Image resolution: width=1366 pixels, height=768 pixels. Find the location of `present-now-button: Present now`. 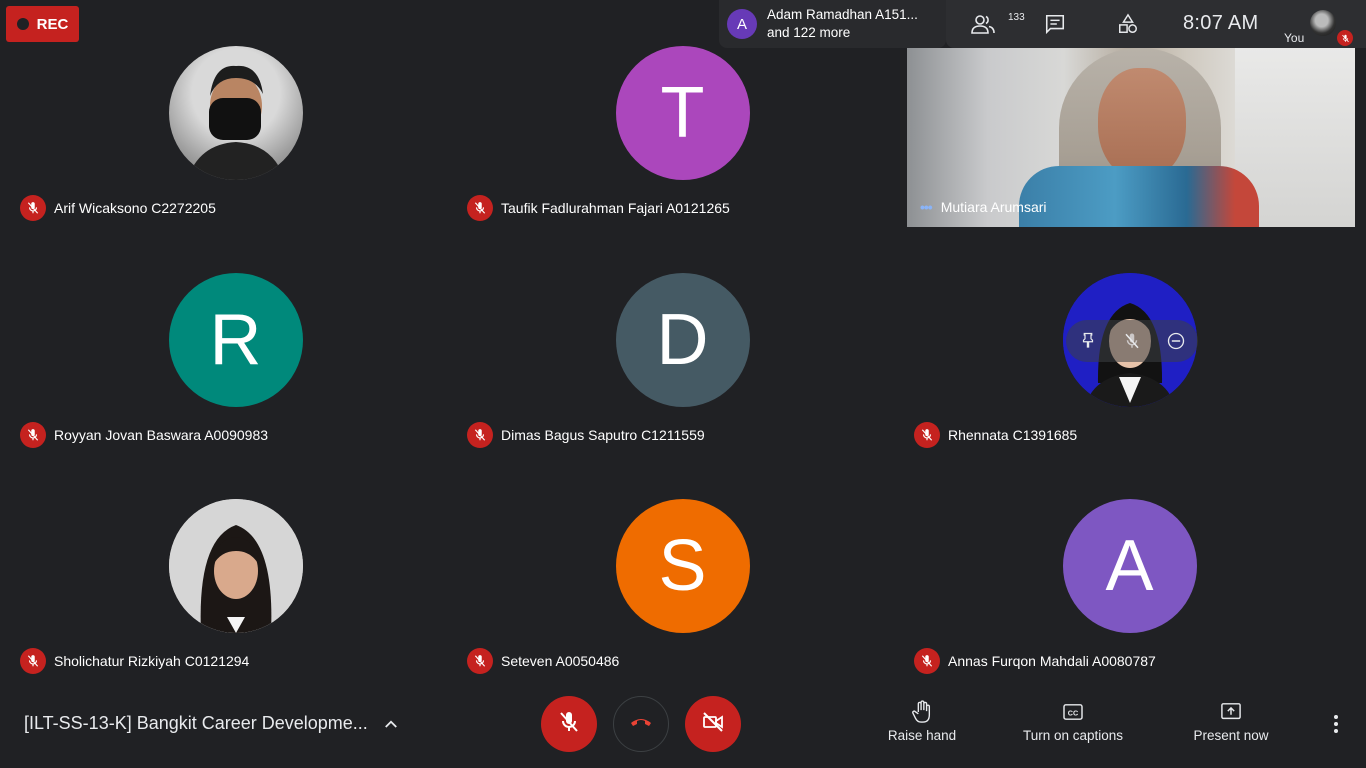

present-now-button: Present now is located at coordinates (1231, 721).